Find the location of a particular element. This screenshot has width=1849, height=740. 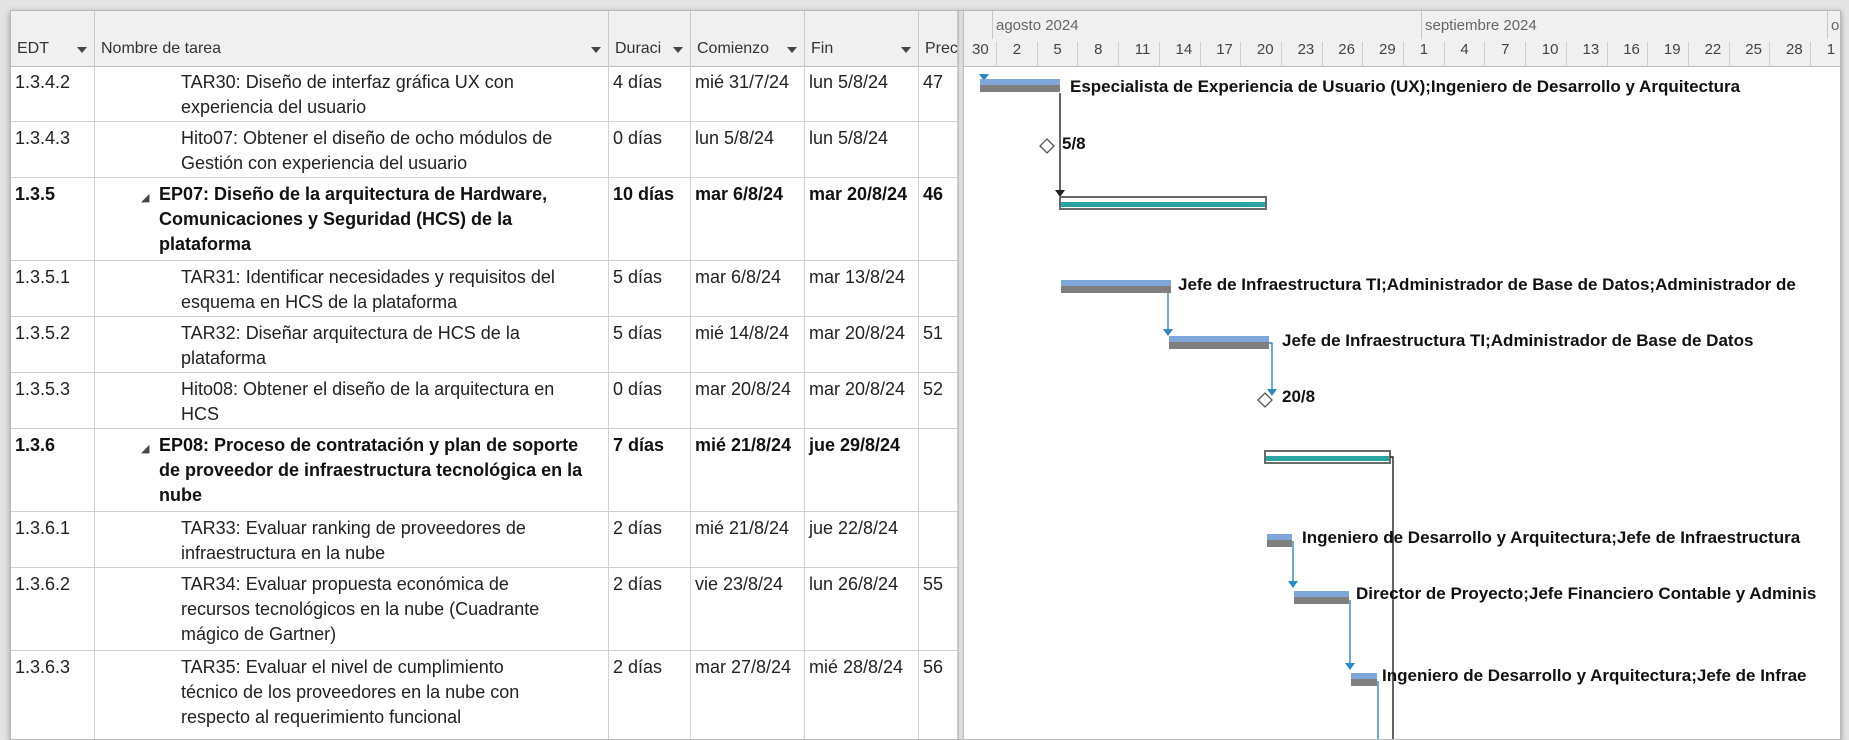

edt-cell: 1.3.6.3 is located at coordinates (53, 695).